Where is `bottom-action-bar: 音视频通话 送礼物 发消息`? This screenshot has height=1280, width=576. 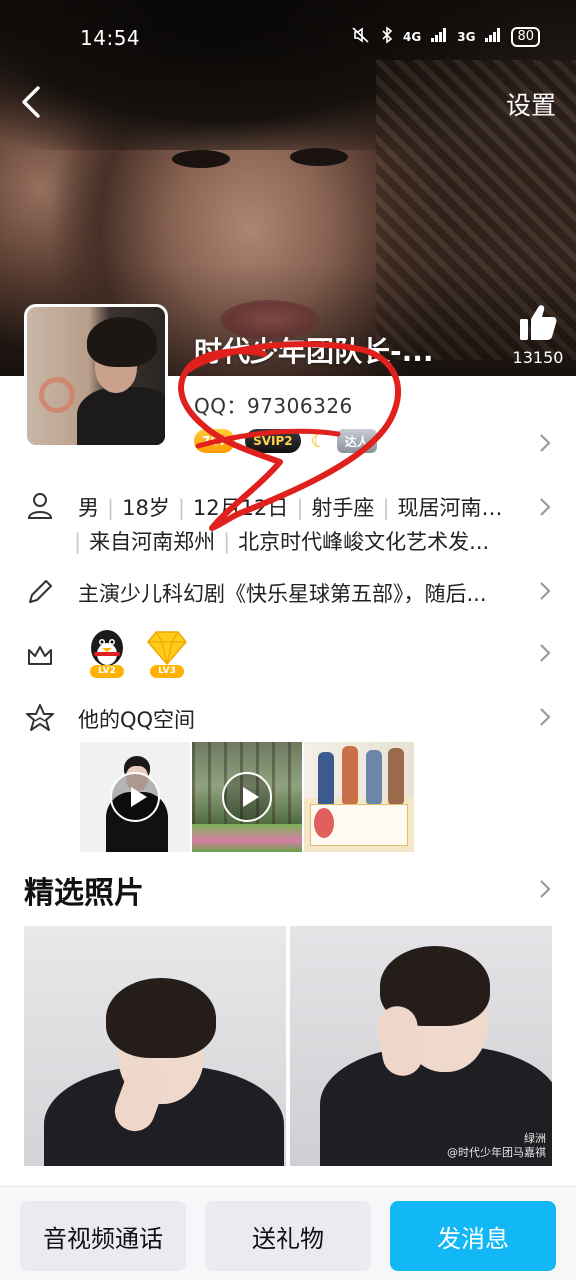
bottom-action-bar: 音视频通话 送礼物 发消息 is located at coordinates (288, 1233).